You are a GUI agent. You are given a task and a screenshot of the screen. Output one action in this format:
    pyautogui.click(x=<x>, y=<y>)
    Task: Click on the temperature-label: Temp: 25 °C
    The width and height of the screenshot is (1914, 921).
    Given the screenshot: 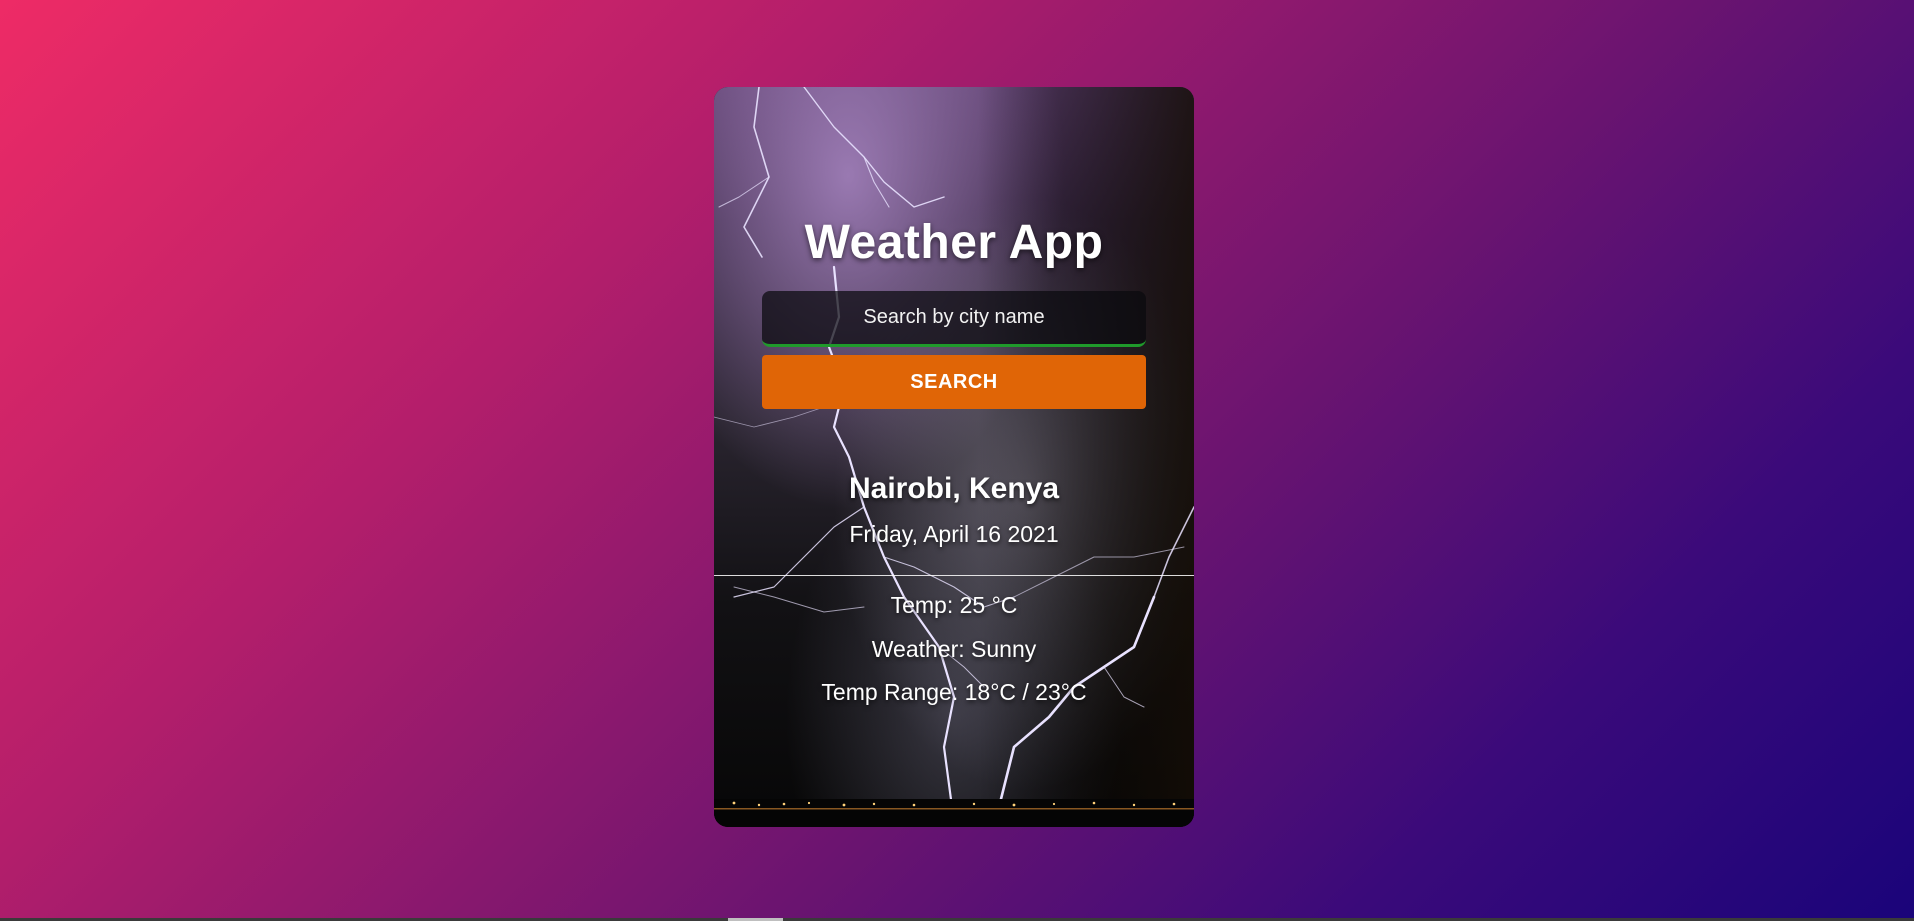 What is the action you would take?
    pyautogui.click(x=954, y=605)
    